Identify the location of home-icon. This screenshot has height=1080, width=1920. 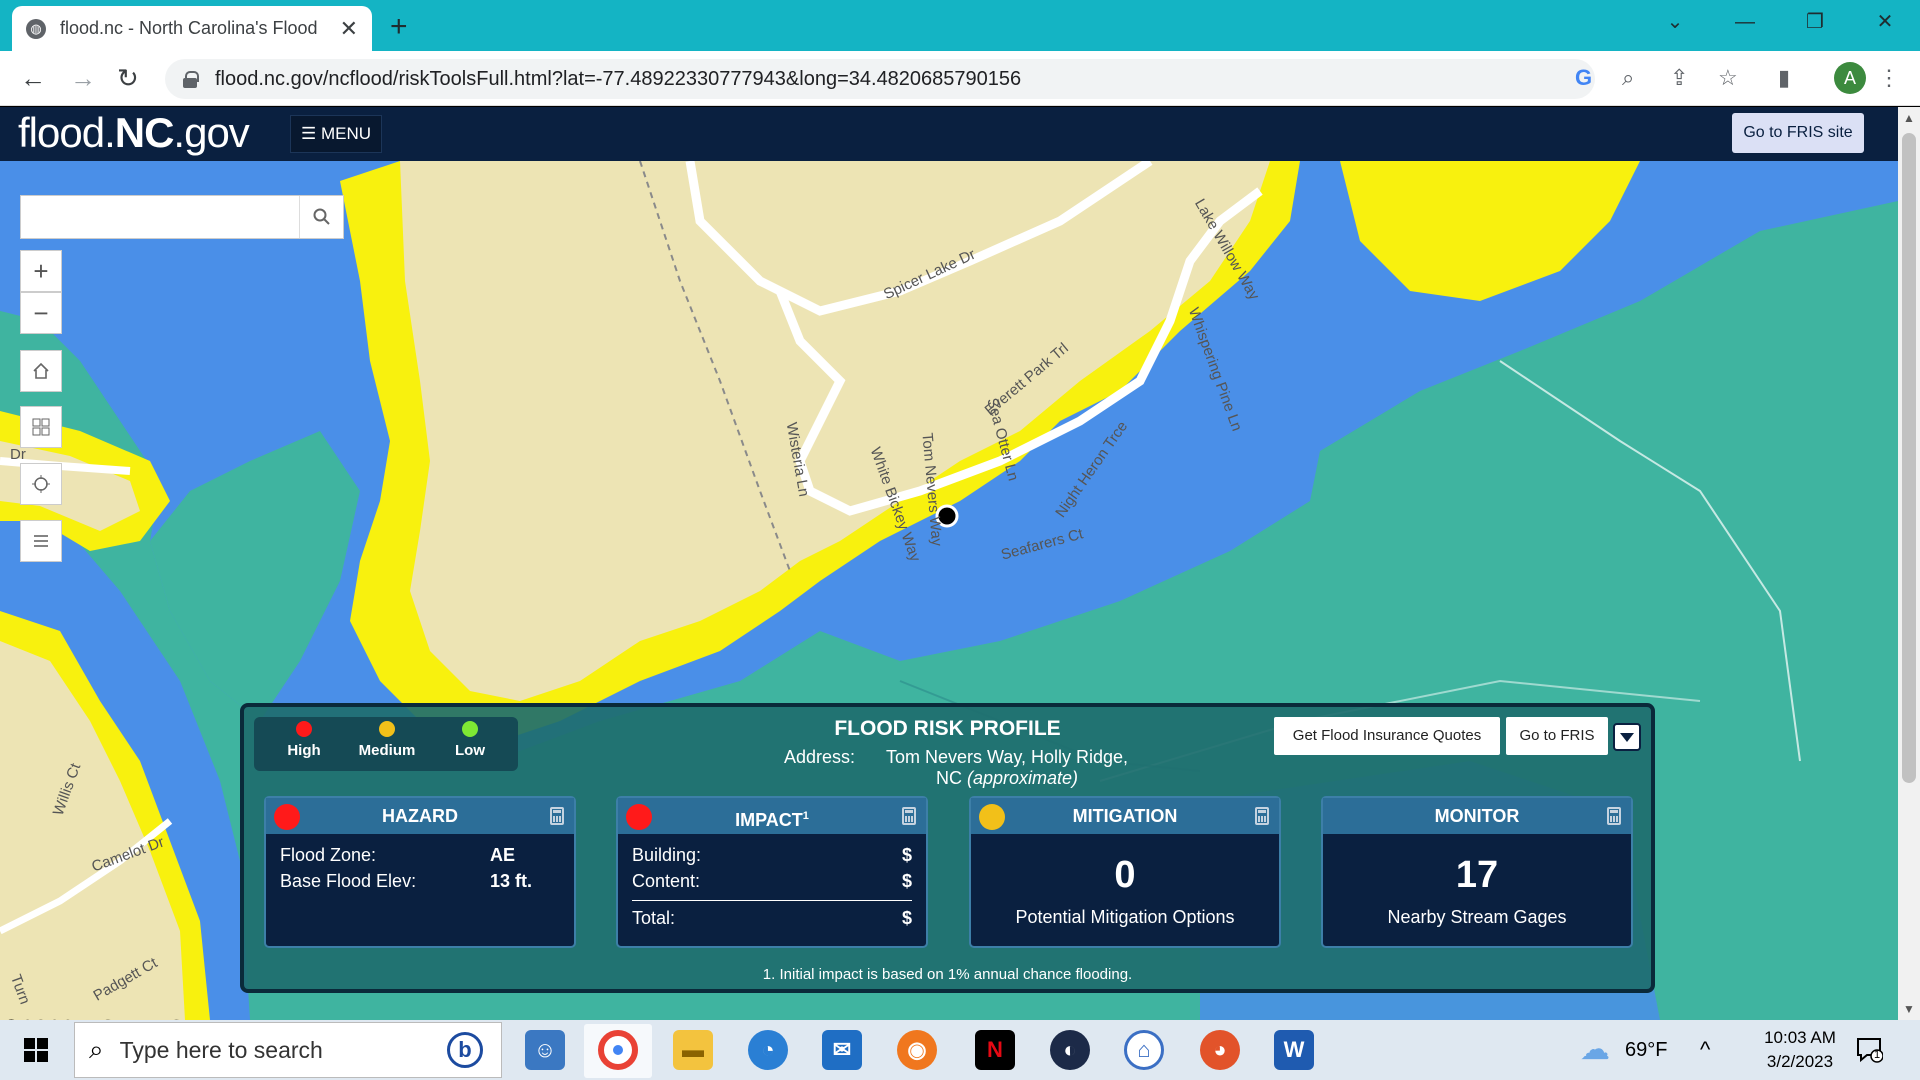
(41, 371).